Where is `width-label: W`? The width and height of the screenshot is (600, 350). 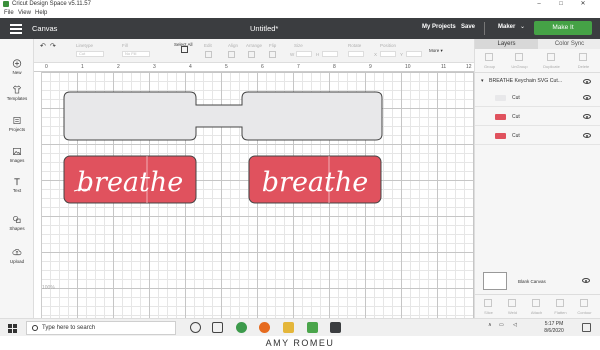 width-label: W is located at coordinates (292, 54).